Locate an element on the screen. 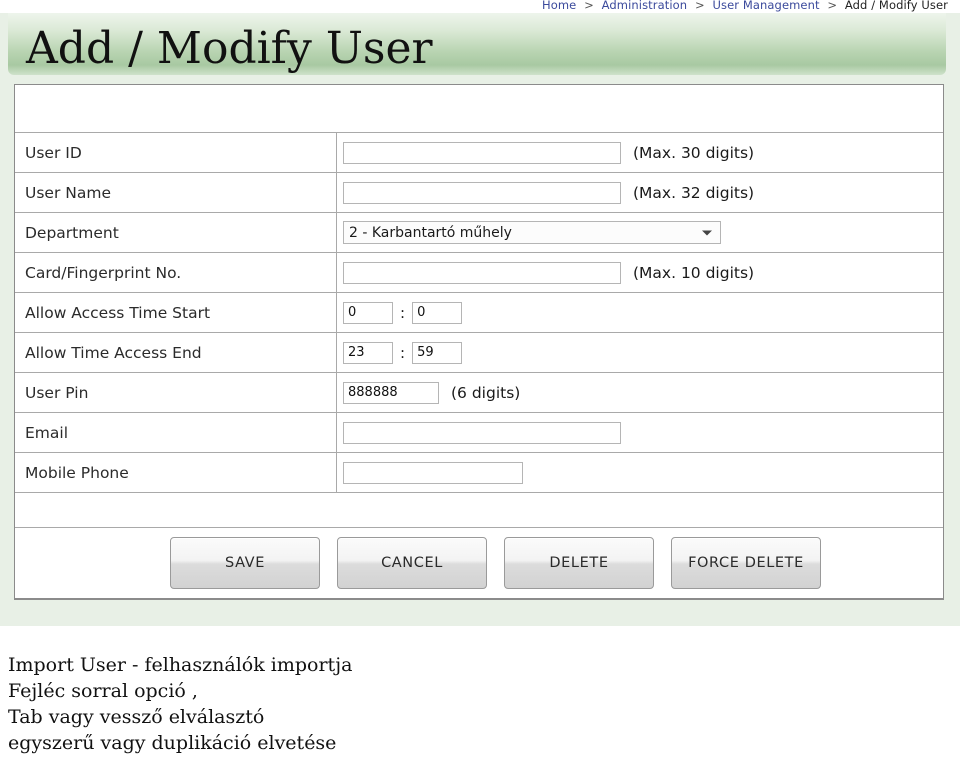 This screenshot has height=774, width=960. department-select-value: 2 - Karbantartó műhely is located at coordinates (430, 232).